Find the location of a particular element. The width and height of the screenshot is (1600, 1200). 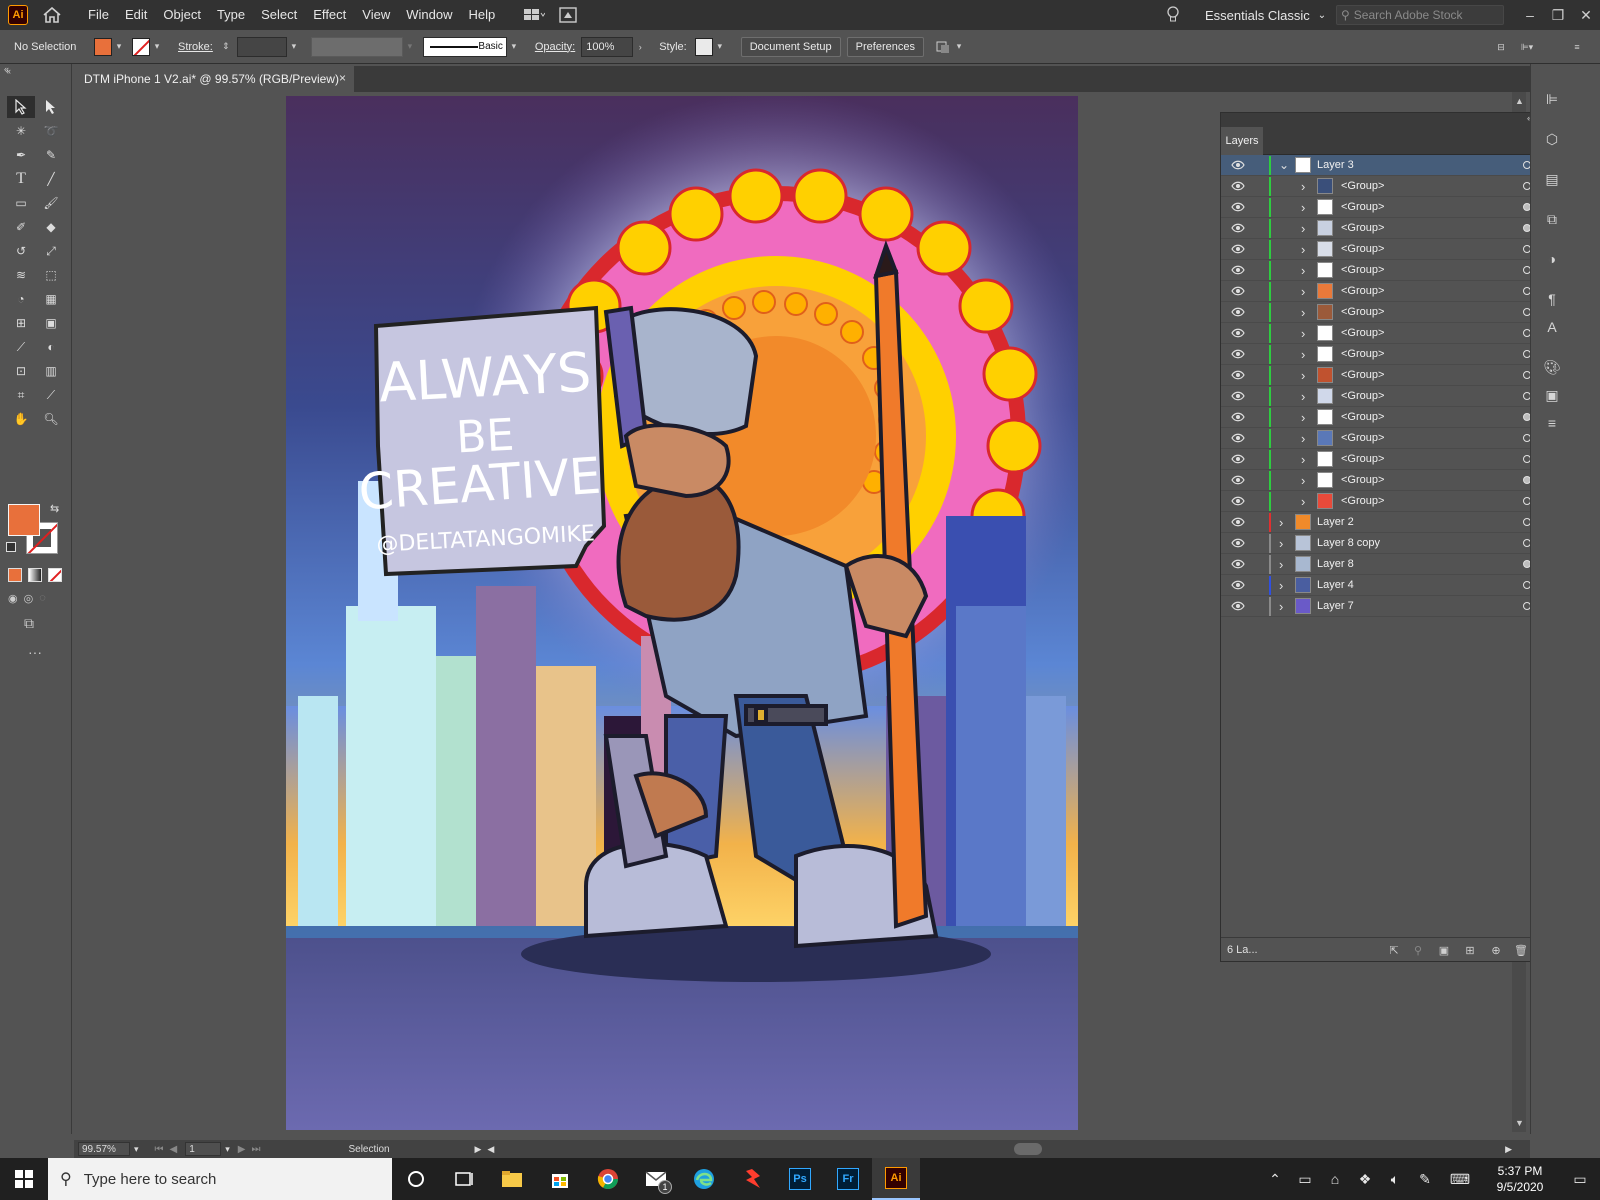

clock: 5:37 PM 9/5/2020 is located at coordinates (1520, 1179).